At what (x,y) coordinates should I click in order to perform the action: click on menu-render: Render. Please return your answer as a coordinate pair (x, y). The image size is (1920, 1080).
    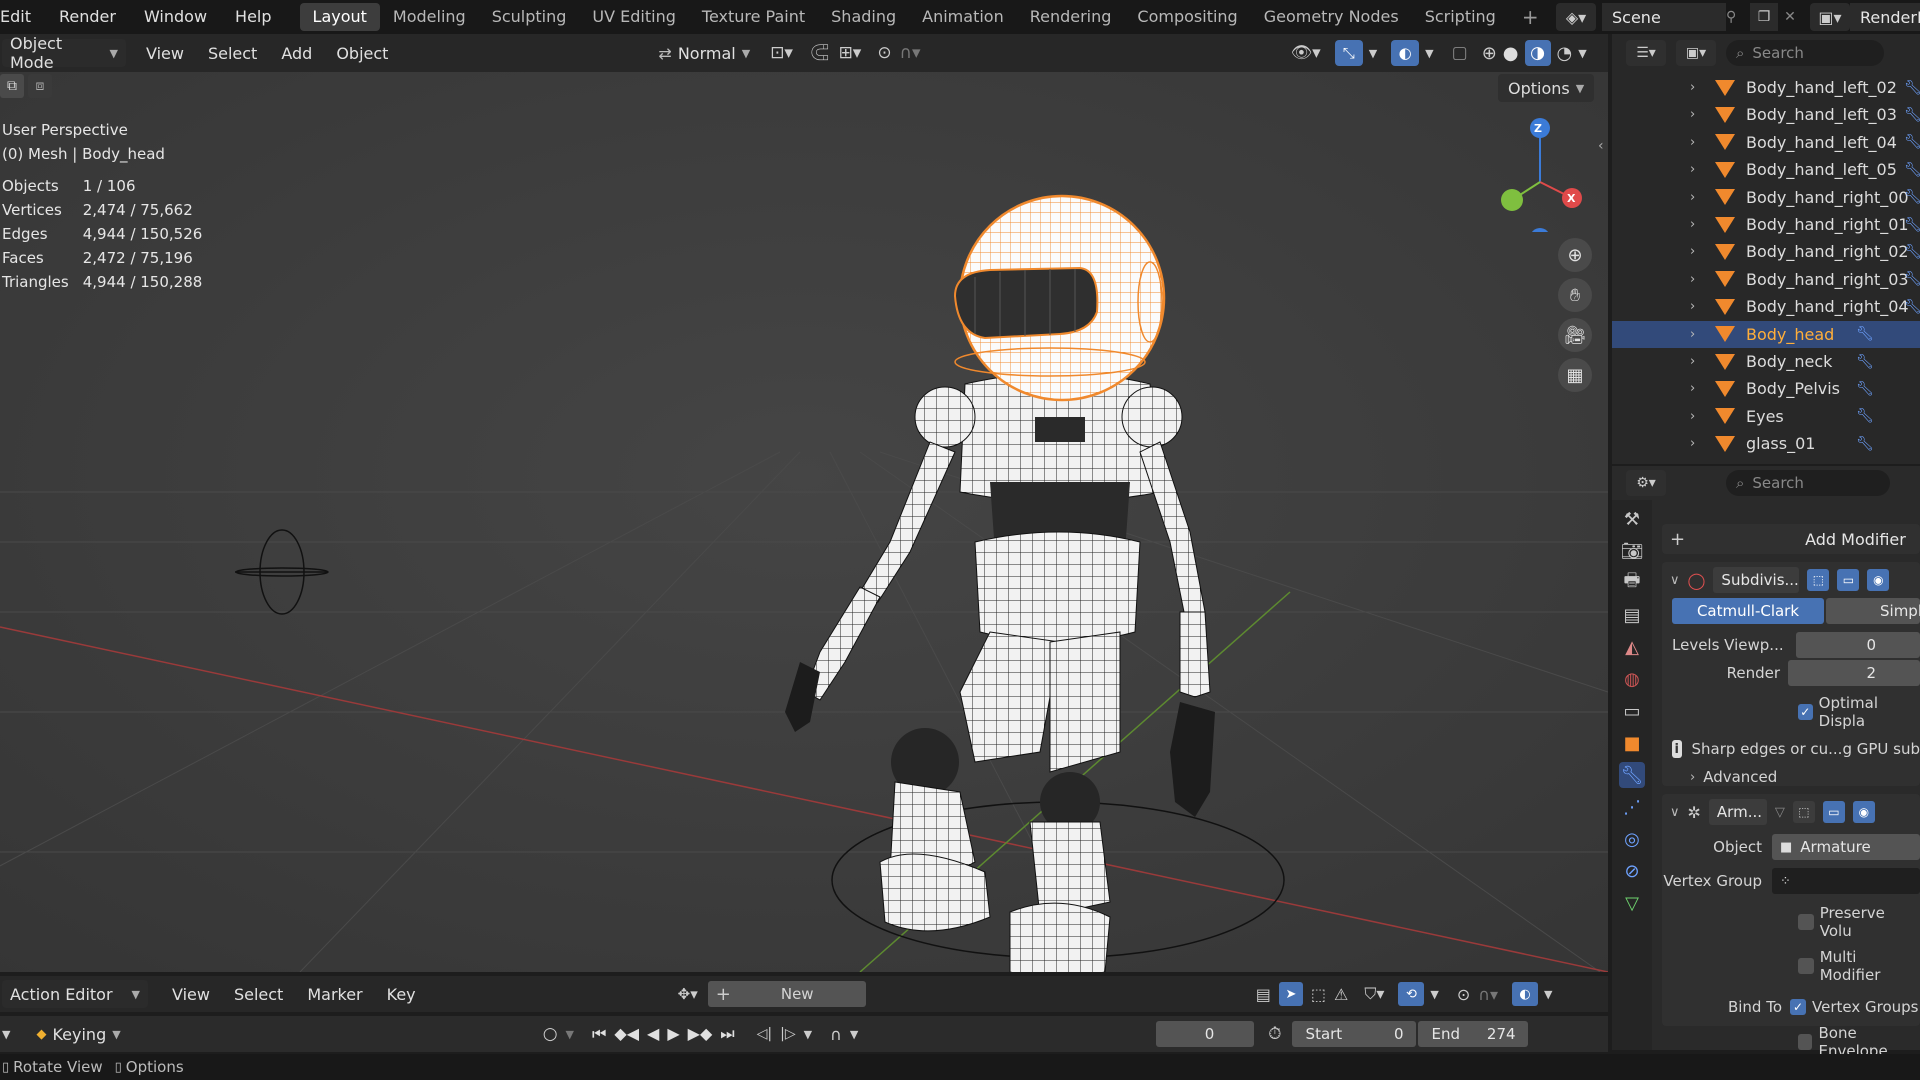
    Looking at the image, I should click on (87, 17).